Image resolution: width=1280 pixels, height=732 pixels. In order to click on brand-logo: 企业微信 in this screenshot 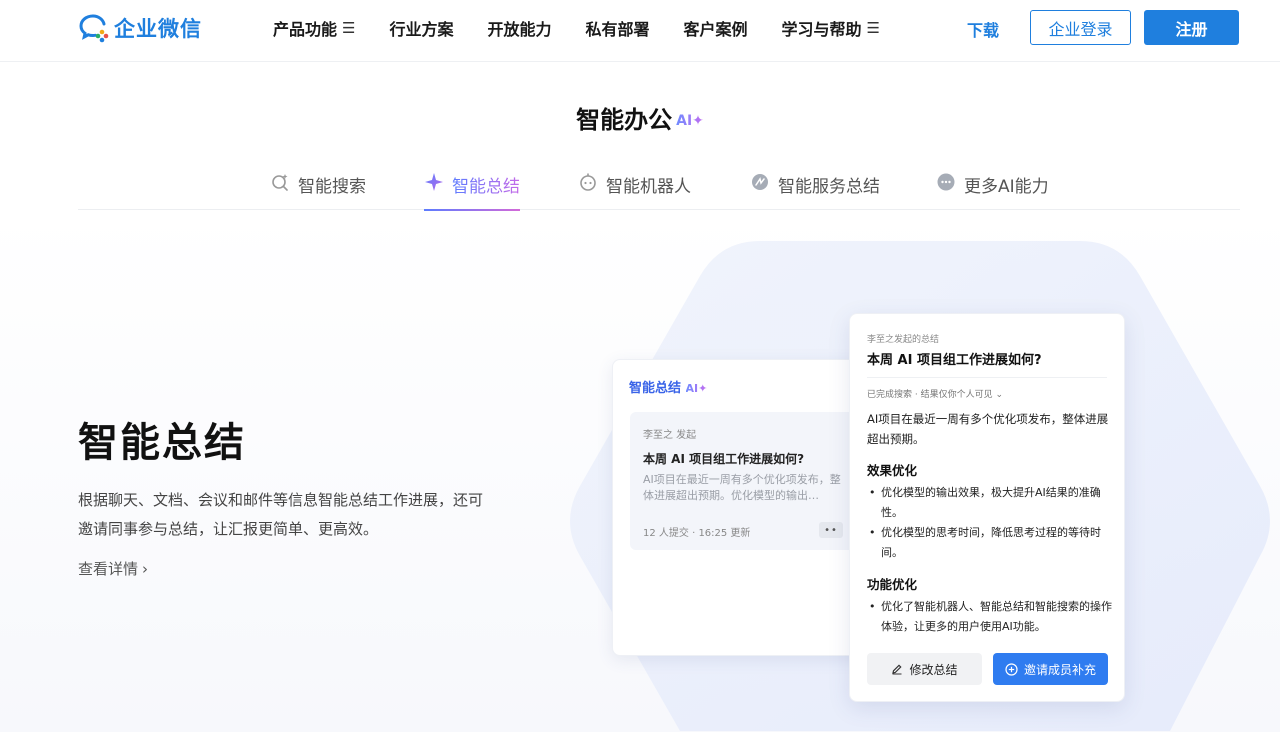, I will do `click(140, 28)`.